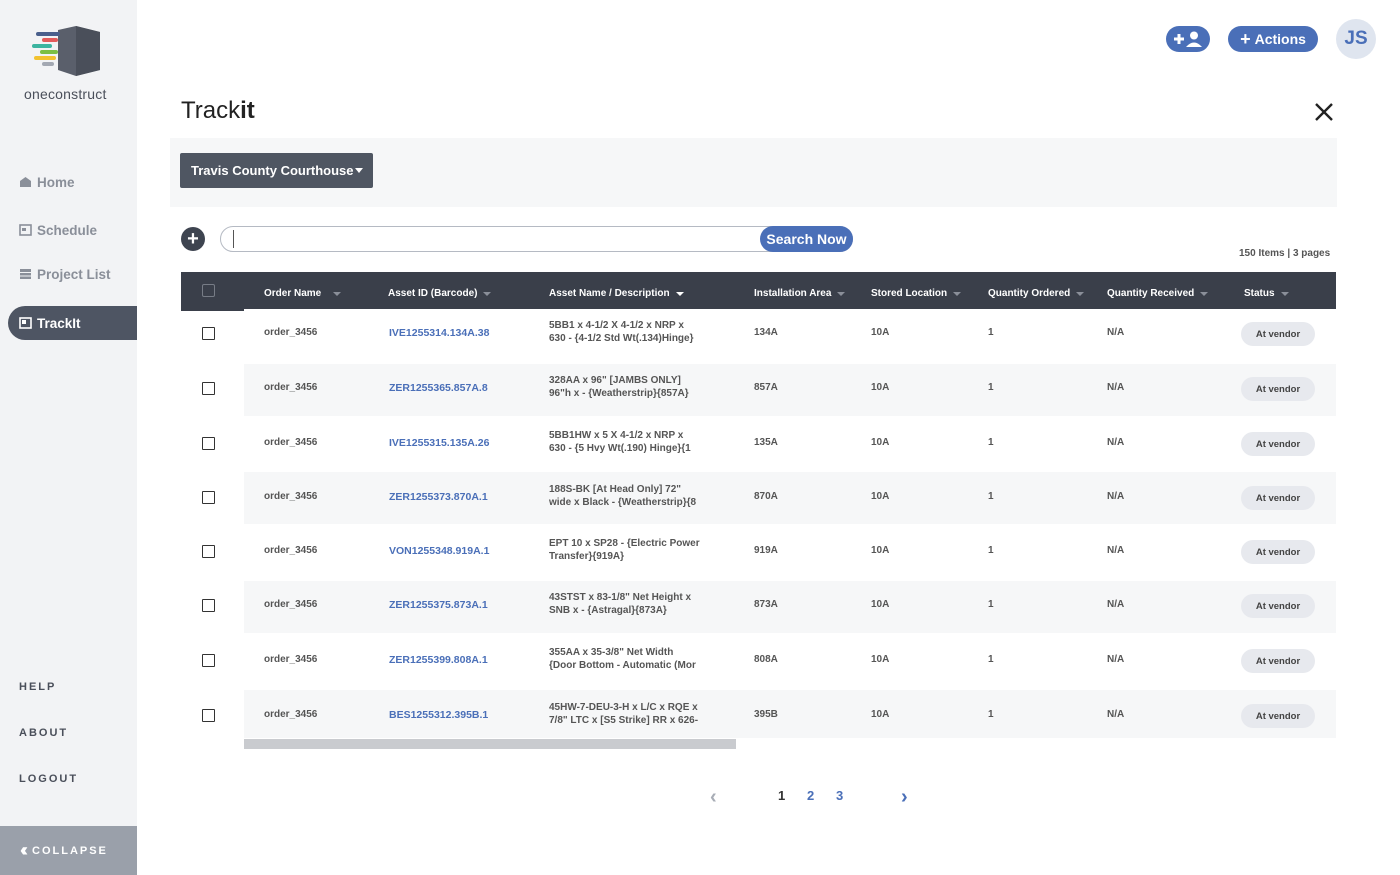  Describe the element at coordinates (766, 604) in the screenshot. I see `installation-area-cell: 873A` at that location.